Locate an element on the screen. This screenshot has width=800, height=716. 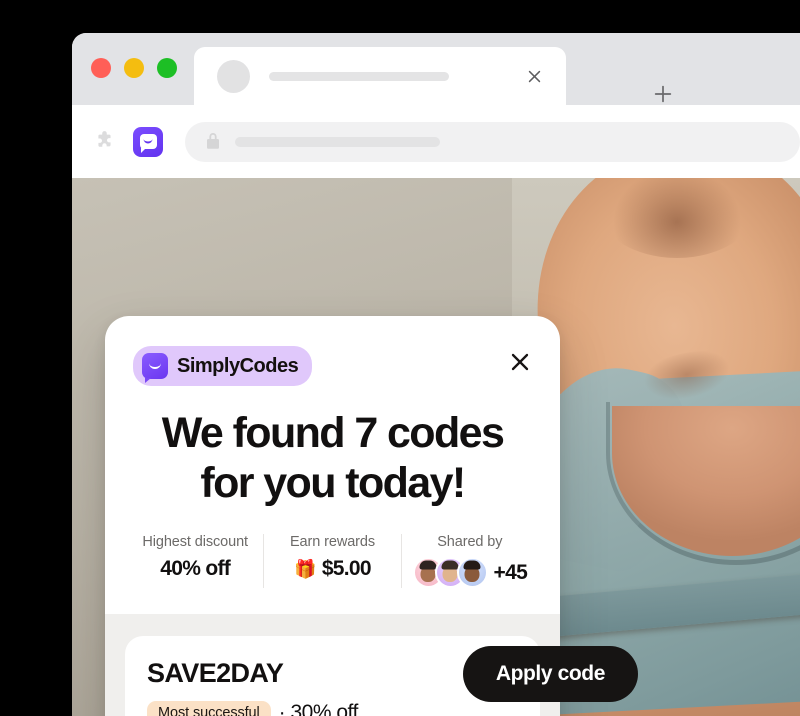
browser-tab is located at coordinates (380, 76).